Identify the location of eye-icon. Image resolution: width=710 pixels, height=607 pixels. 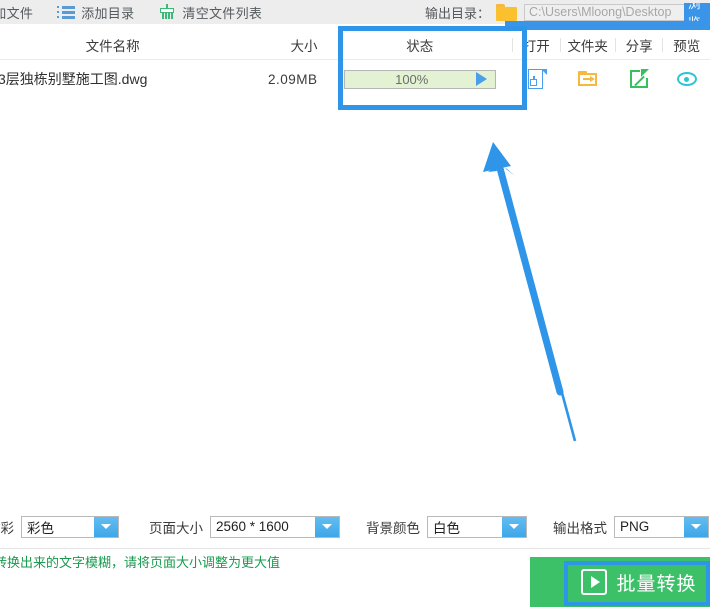
(687, 79).